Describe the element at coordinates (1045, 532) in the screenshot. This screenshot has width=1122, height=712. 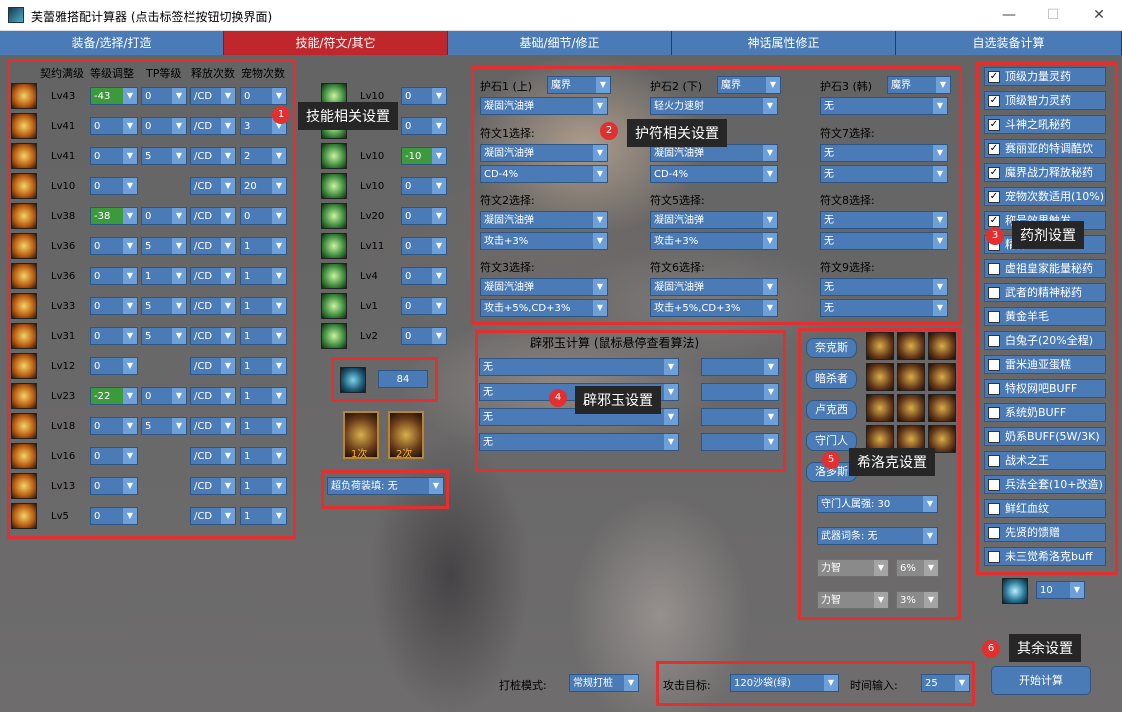
I see `consumable-checkbox: 先贤的馈赠` at that location.